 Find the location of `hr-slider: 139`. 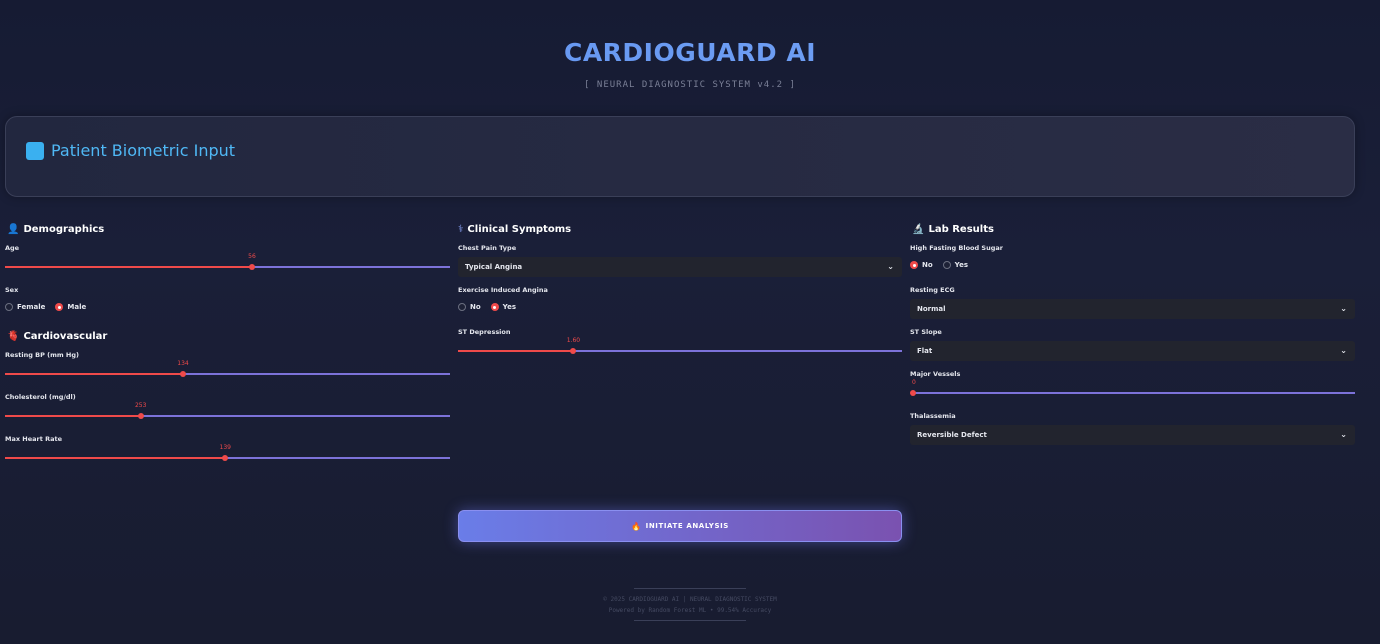

hr-slider: 139 is located at coordinates (227, 454).